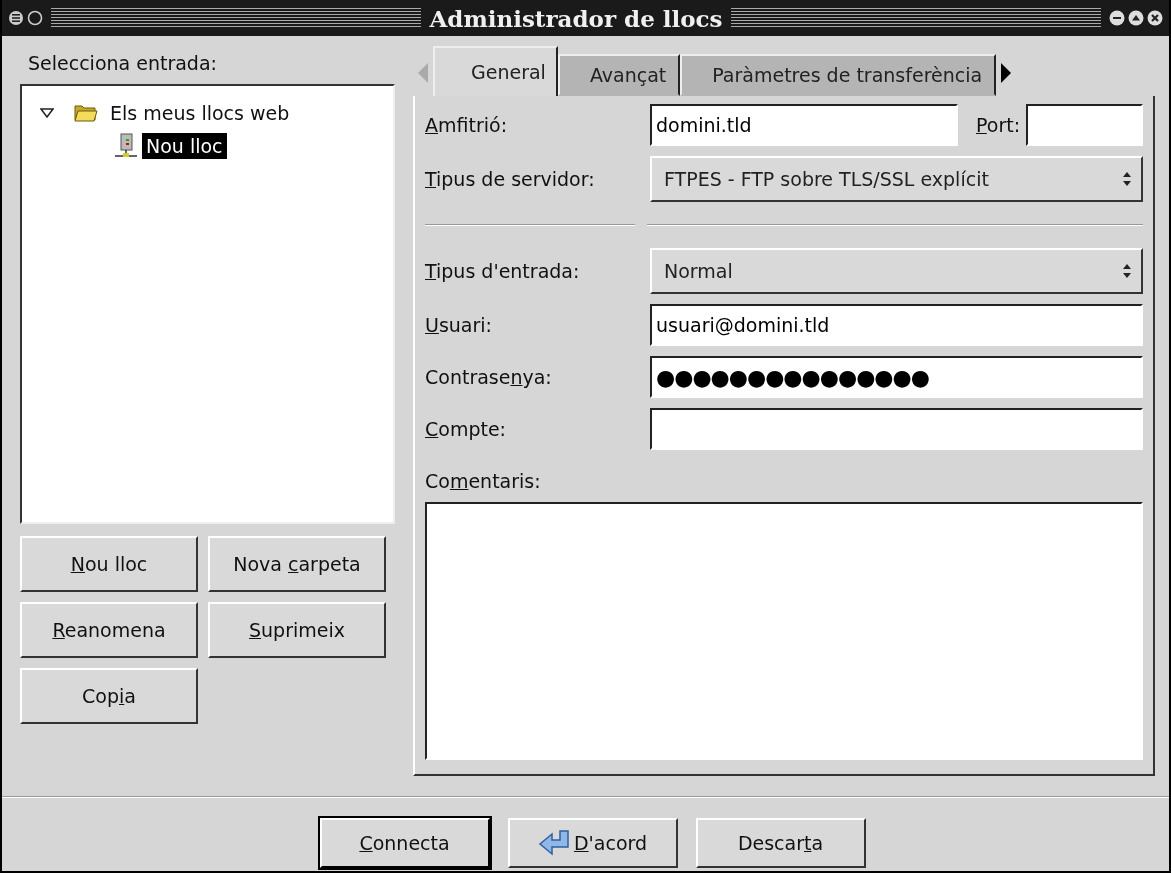 The width and height of the screenshot is (1171, 873). Describe the element at coordinates (467, 125) in the screenshot. I see `field-label: Amfitrió:` at that location.